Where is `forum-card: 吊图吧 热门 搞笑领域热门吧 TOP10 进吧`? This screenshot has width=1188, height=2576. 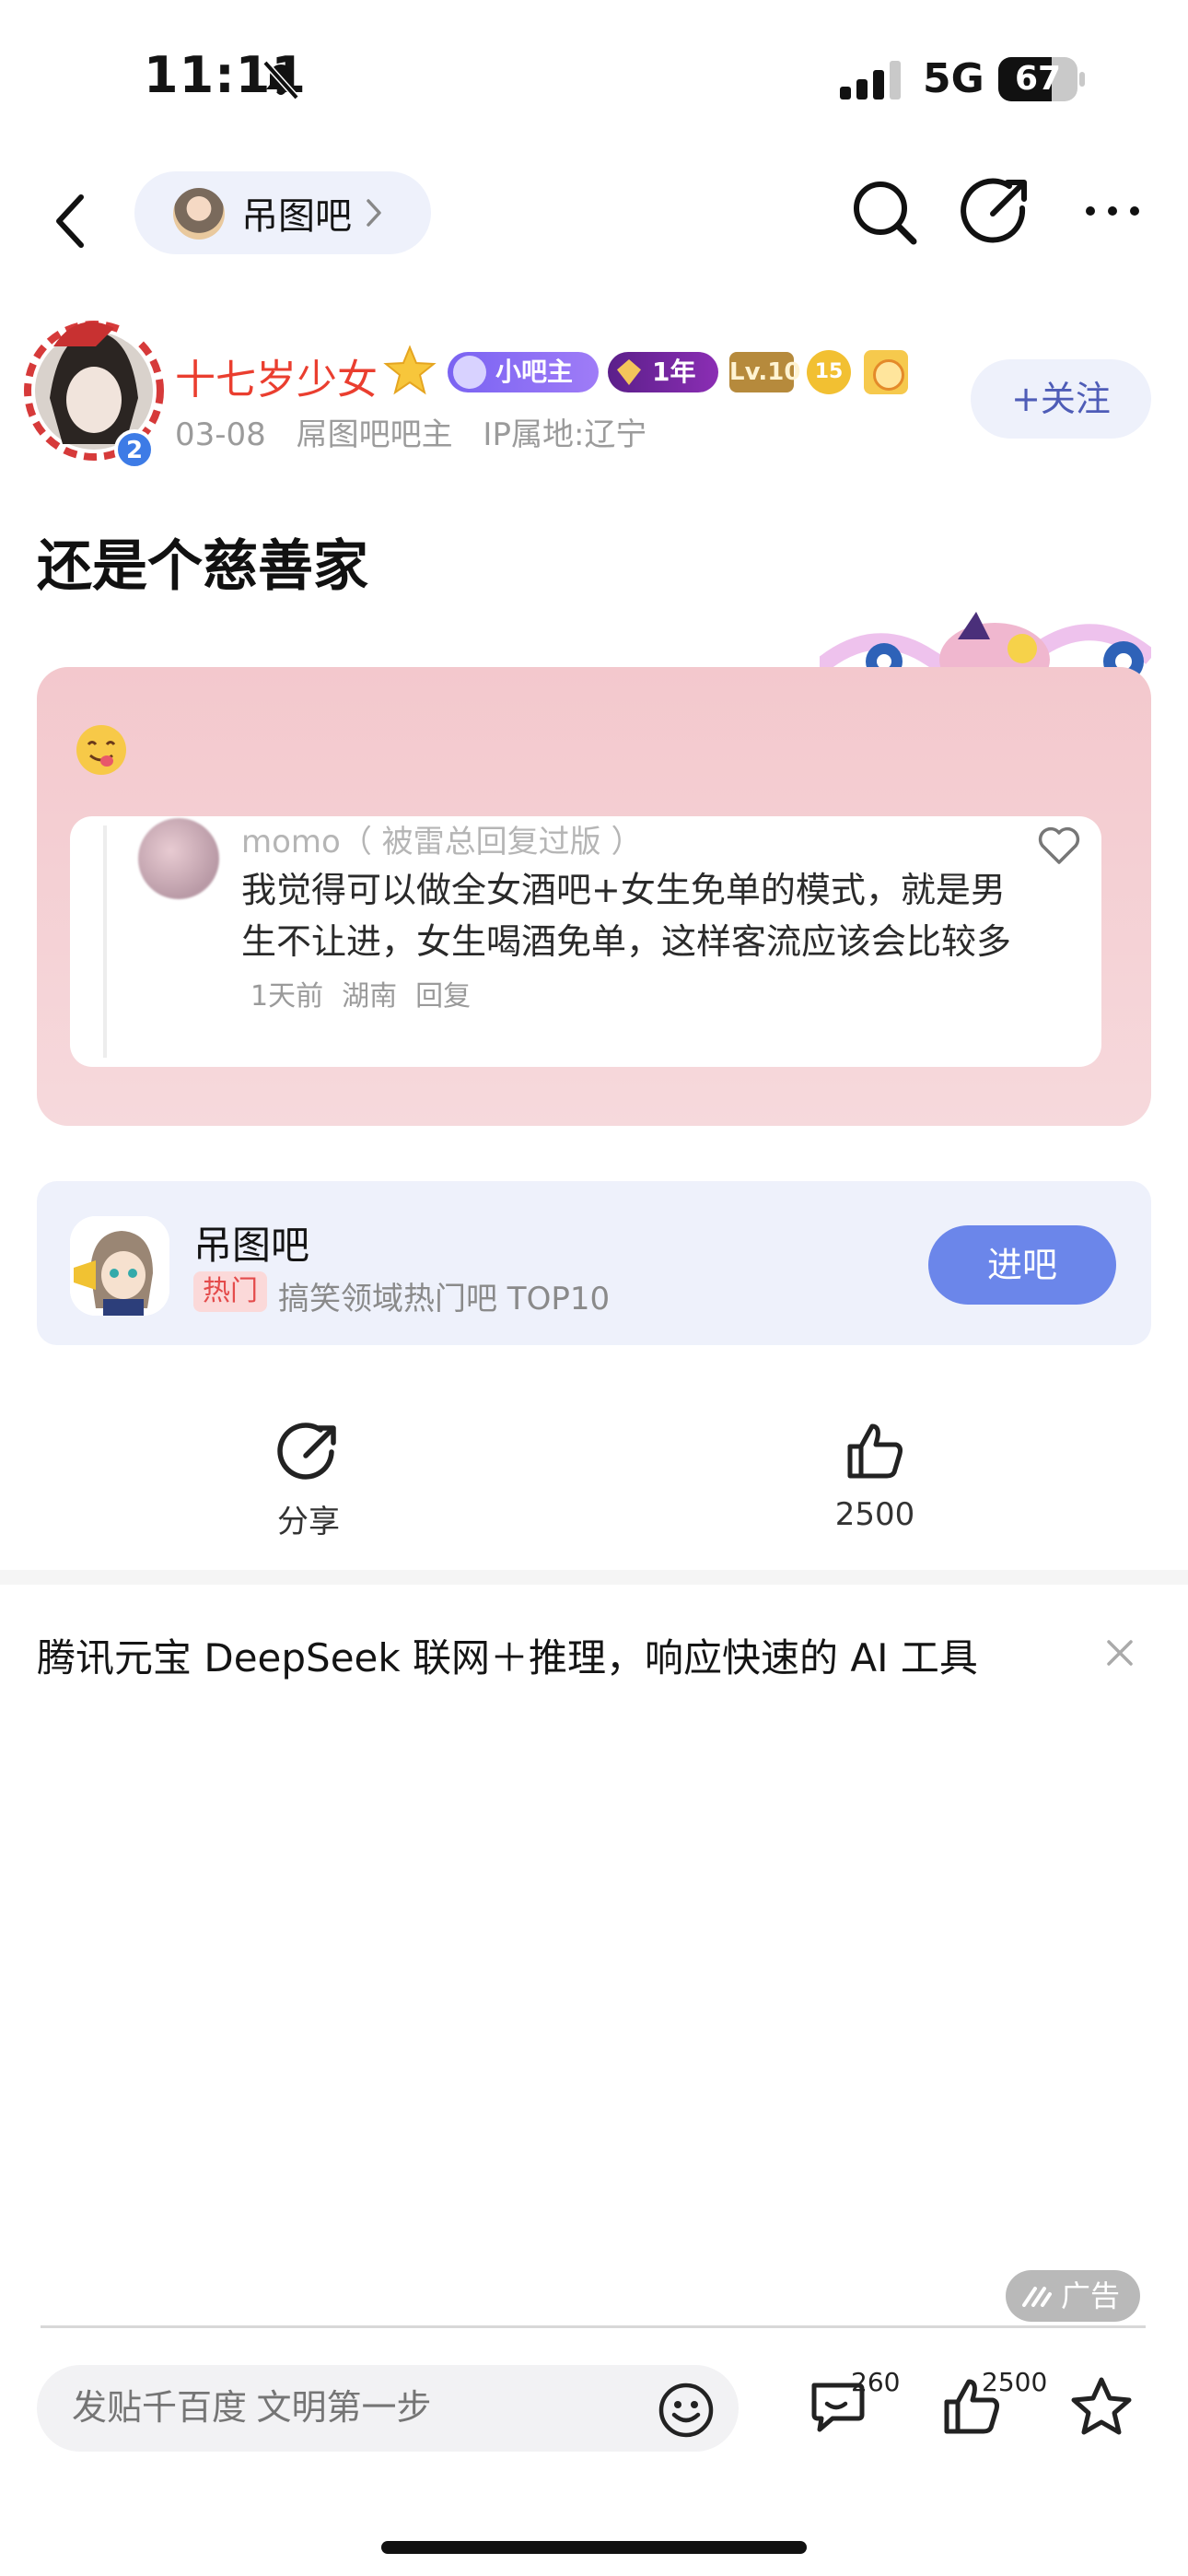 forum-card: 吊图吧 热门 搞笑领域热门吧 TOP10 进吧 is located at coordinates (594, 1263).